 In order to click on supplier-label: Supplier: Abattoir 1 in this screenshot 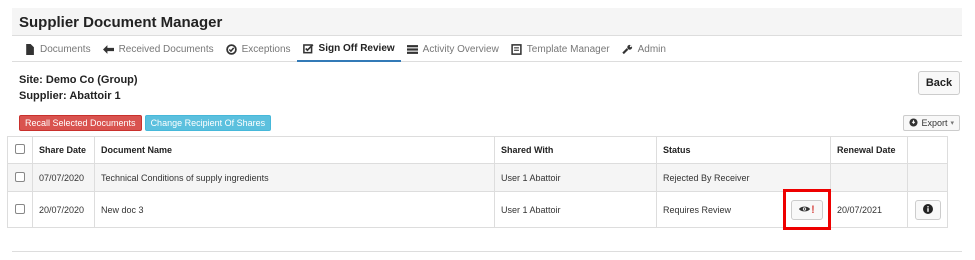, I will do `click(70, 96)`.